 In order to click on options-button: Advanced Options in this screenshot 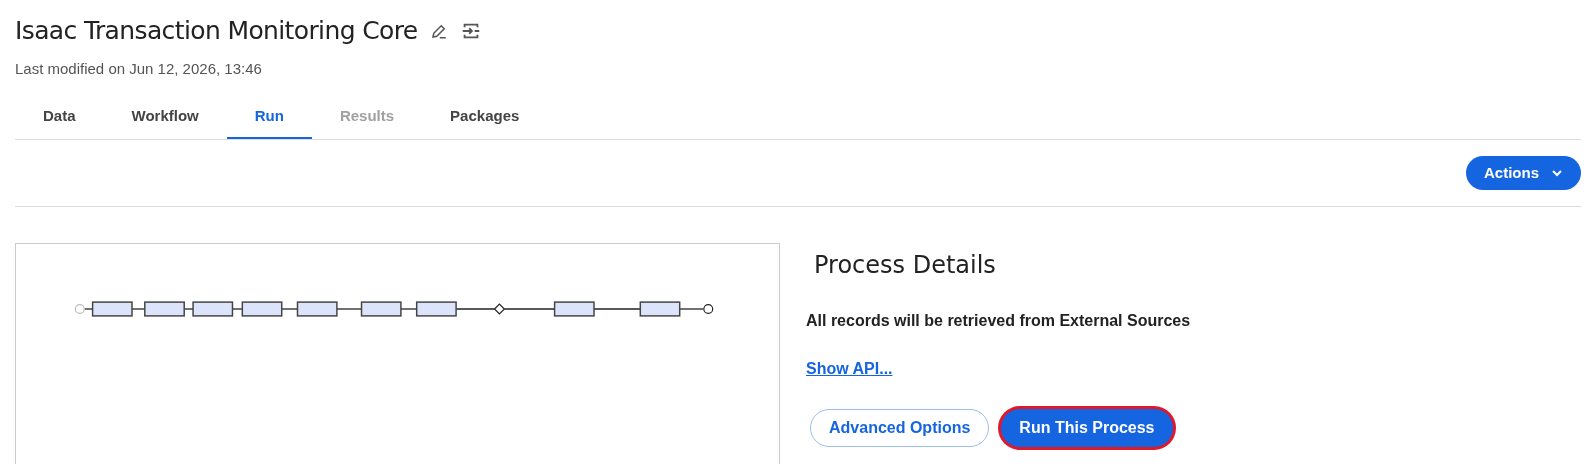, I will do `click(900, 428)`.